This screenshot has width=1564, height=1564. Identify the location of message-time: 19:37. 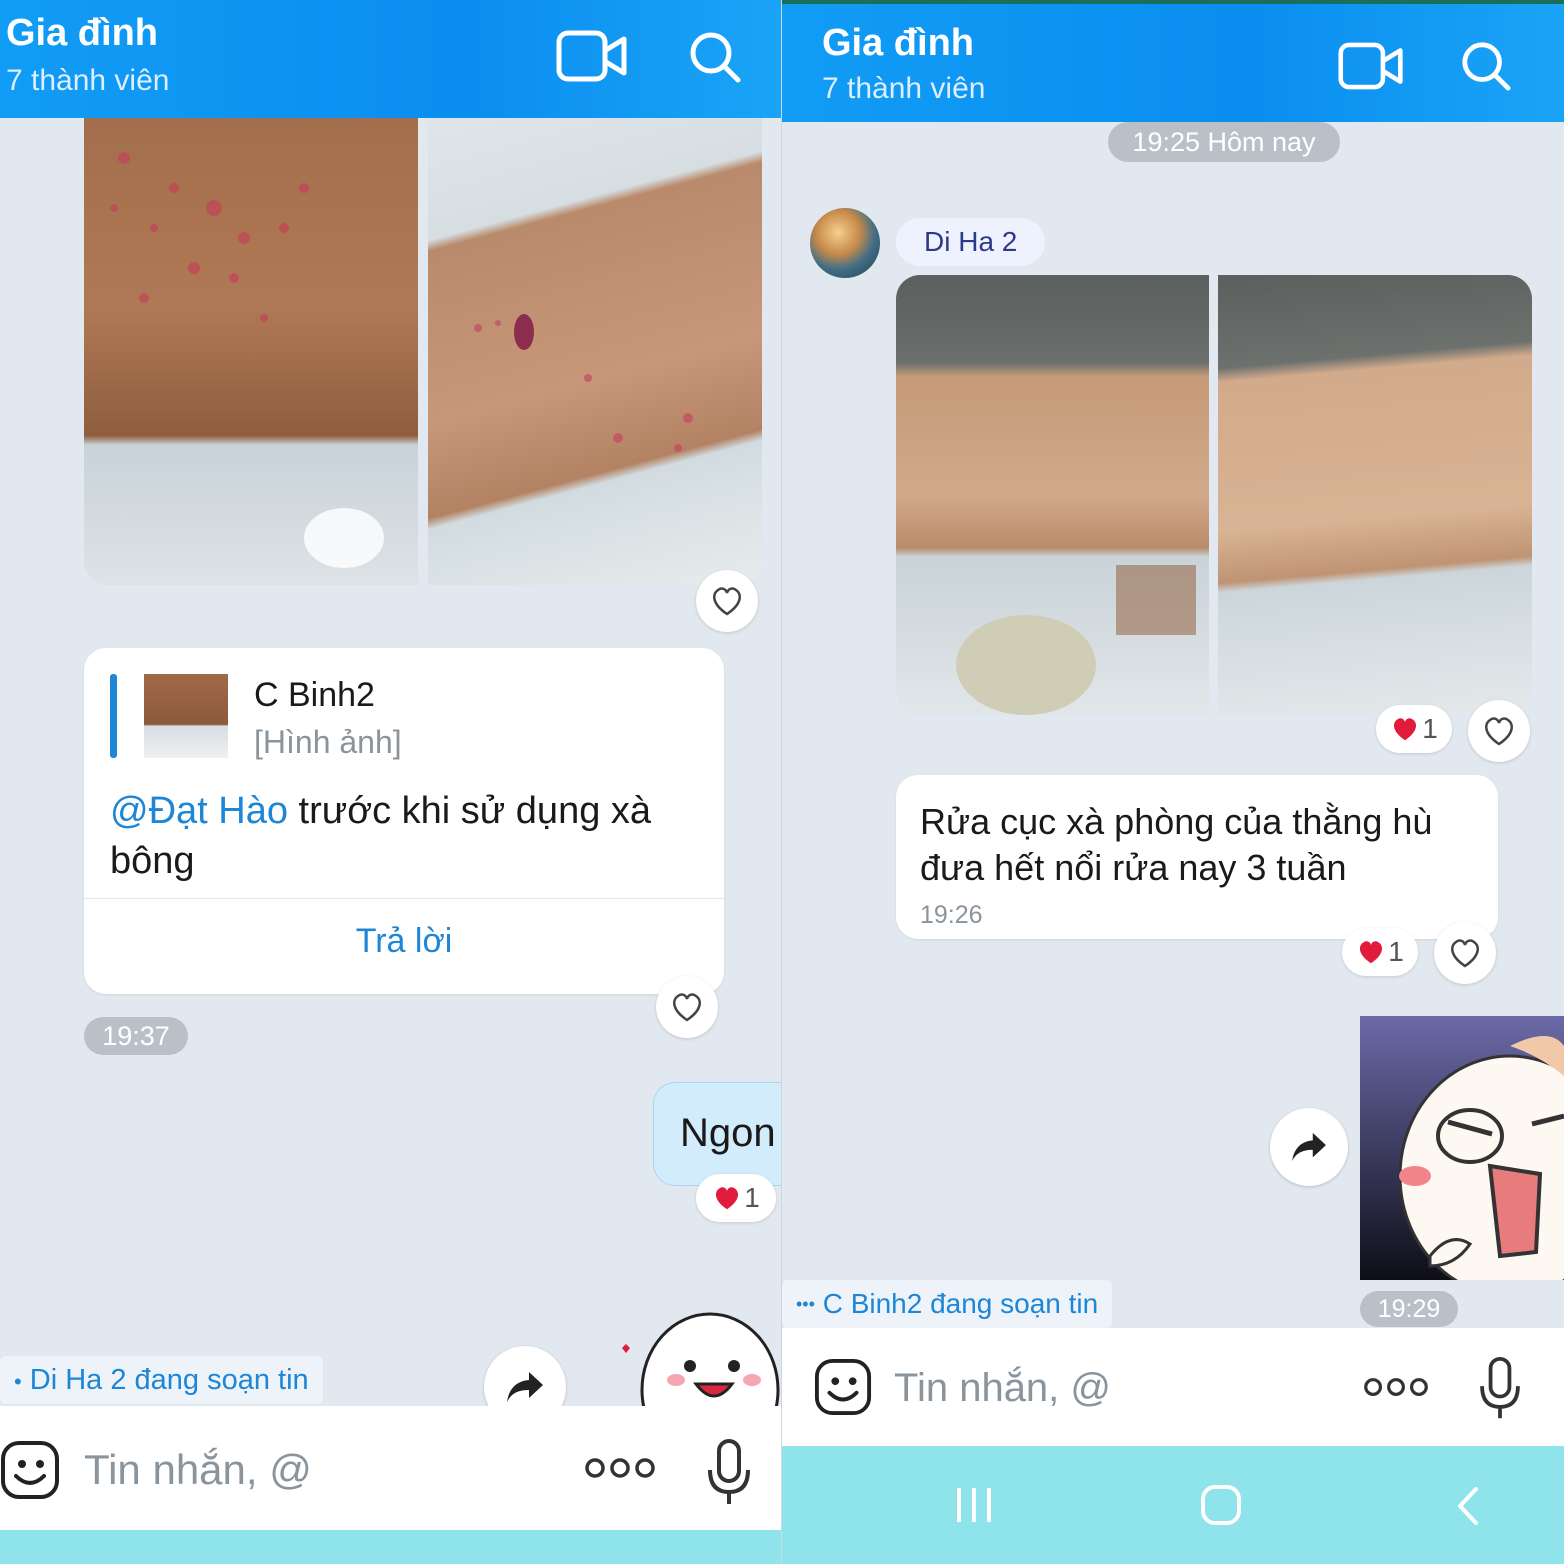
(136, 1036).